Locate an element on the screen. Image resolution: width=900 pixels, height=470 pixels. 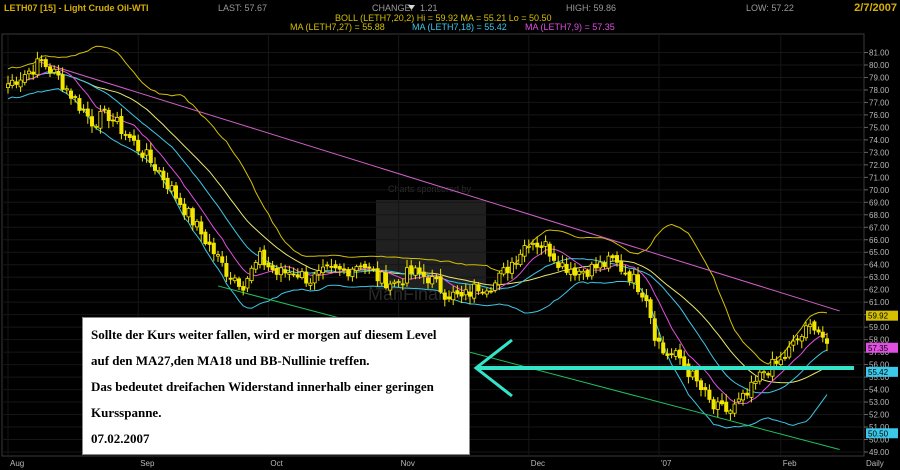
y-tick-label: 54.00 is located at coordinates (879, 390).